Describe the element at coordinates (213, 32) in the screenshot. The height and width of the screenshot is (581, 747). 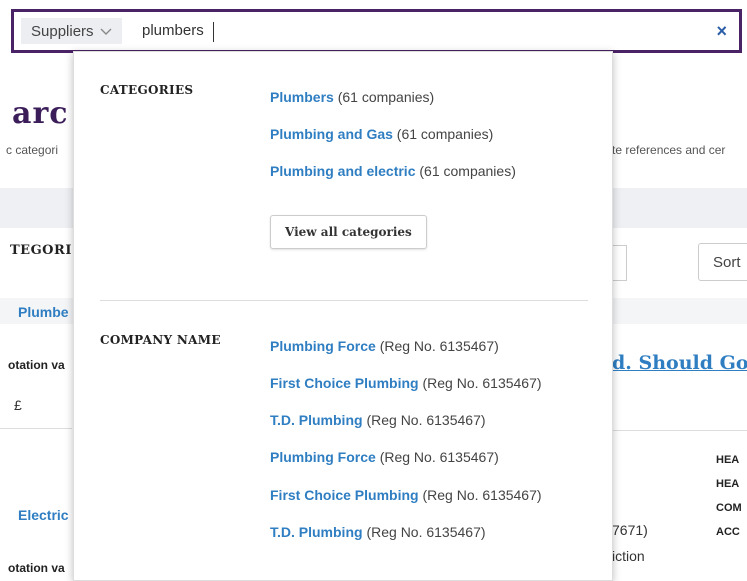
I see `text-caret` at that location.